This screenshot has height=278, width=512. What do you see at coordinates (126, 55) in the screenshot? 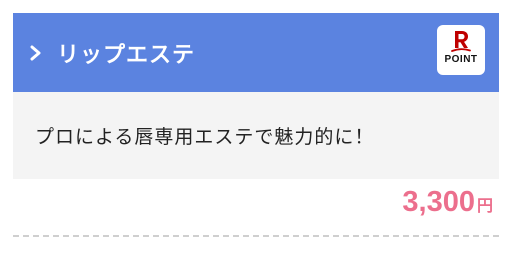
I see `menu-title: リップエステ` at bounding box center [126, 55].